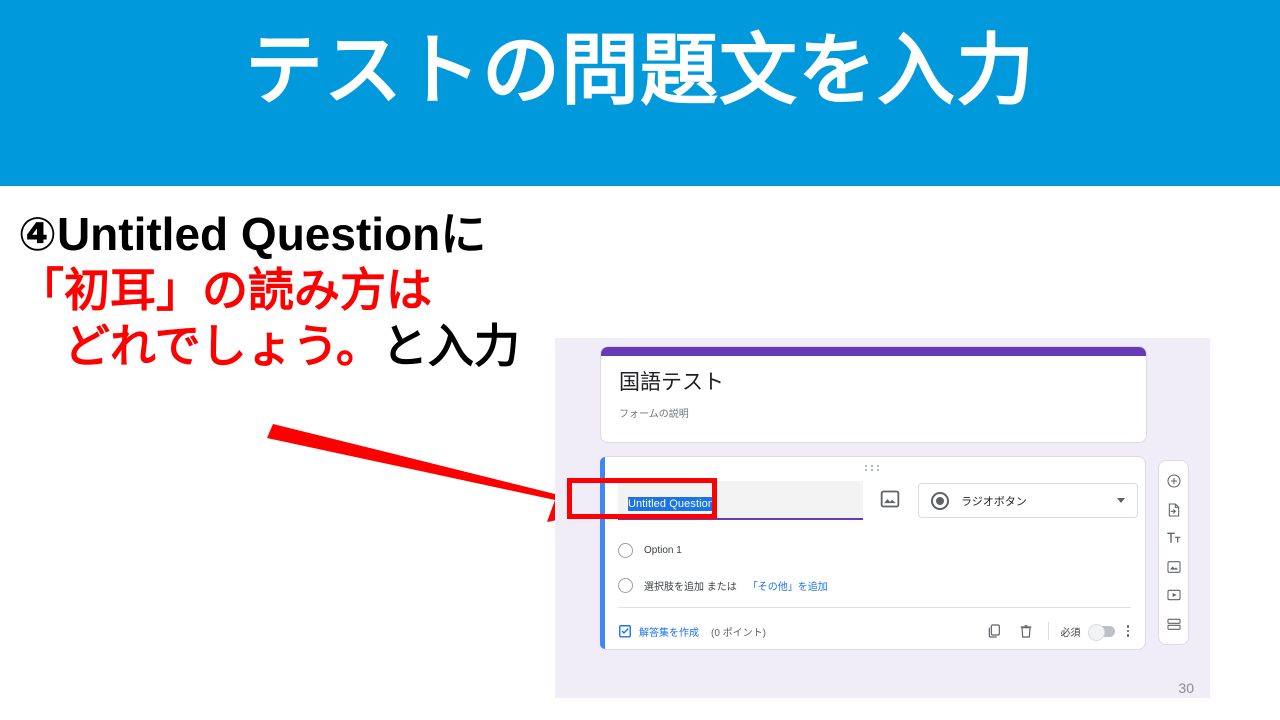 This screenshot has width=1280, height=720. I want to click on insert-image-icon, so click(890, 499).